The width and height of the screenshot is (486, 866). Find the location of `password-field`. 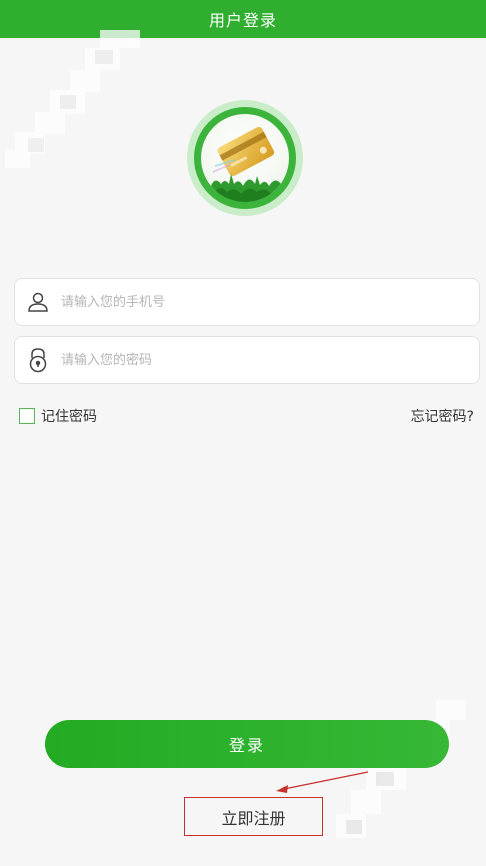

password-field is located at coordinates (247, 360).